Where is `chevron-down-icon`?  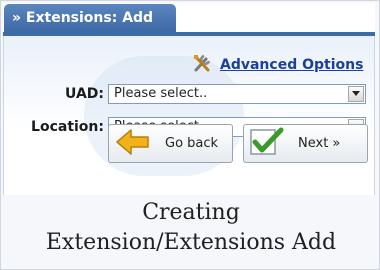 chevron-down-icon is located at coordinates (356, 94).